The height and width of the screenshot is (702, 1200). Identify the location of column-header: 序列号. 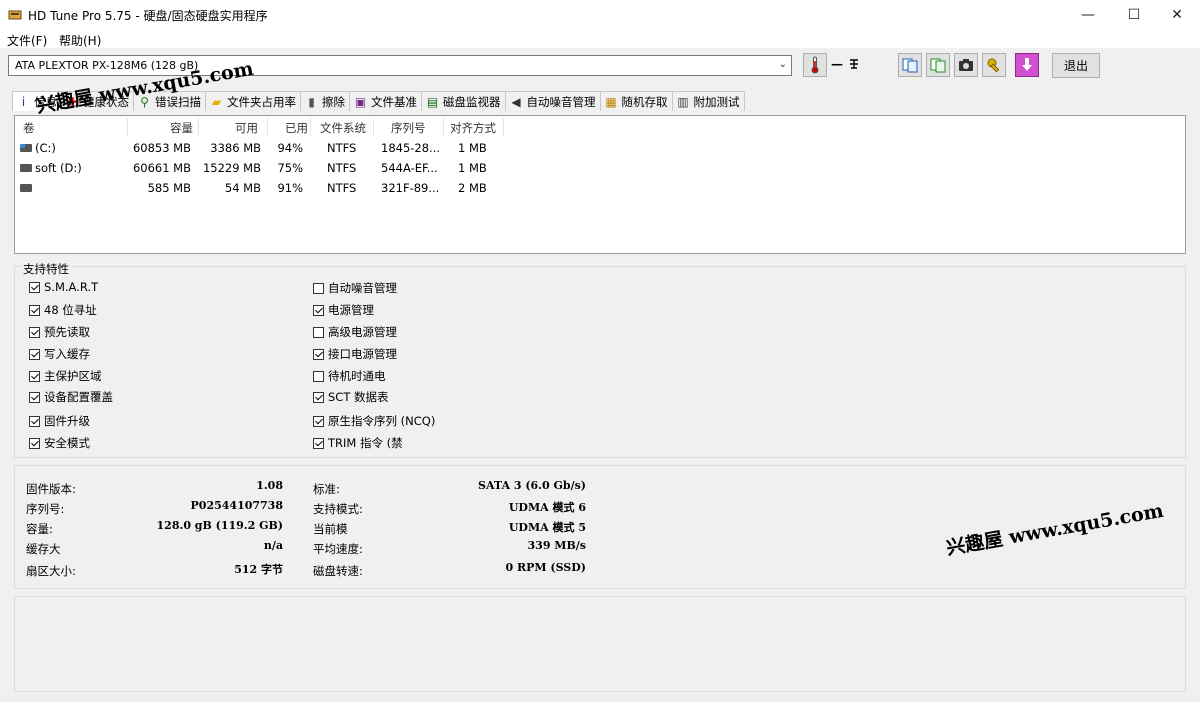
(408, 128).